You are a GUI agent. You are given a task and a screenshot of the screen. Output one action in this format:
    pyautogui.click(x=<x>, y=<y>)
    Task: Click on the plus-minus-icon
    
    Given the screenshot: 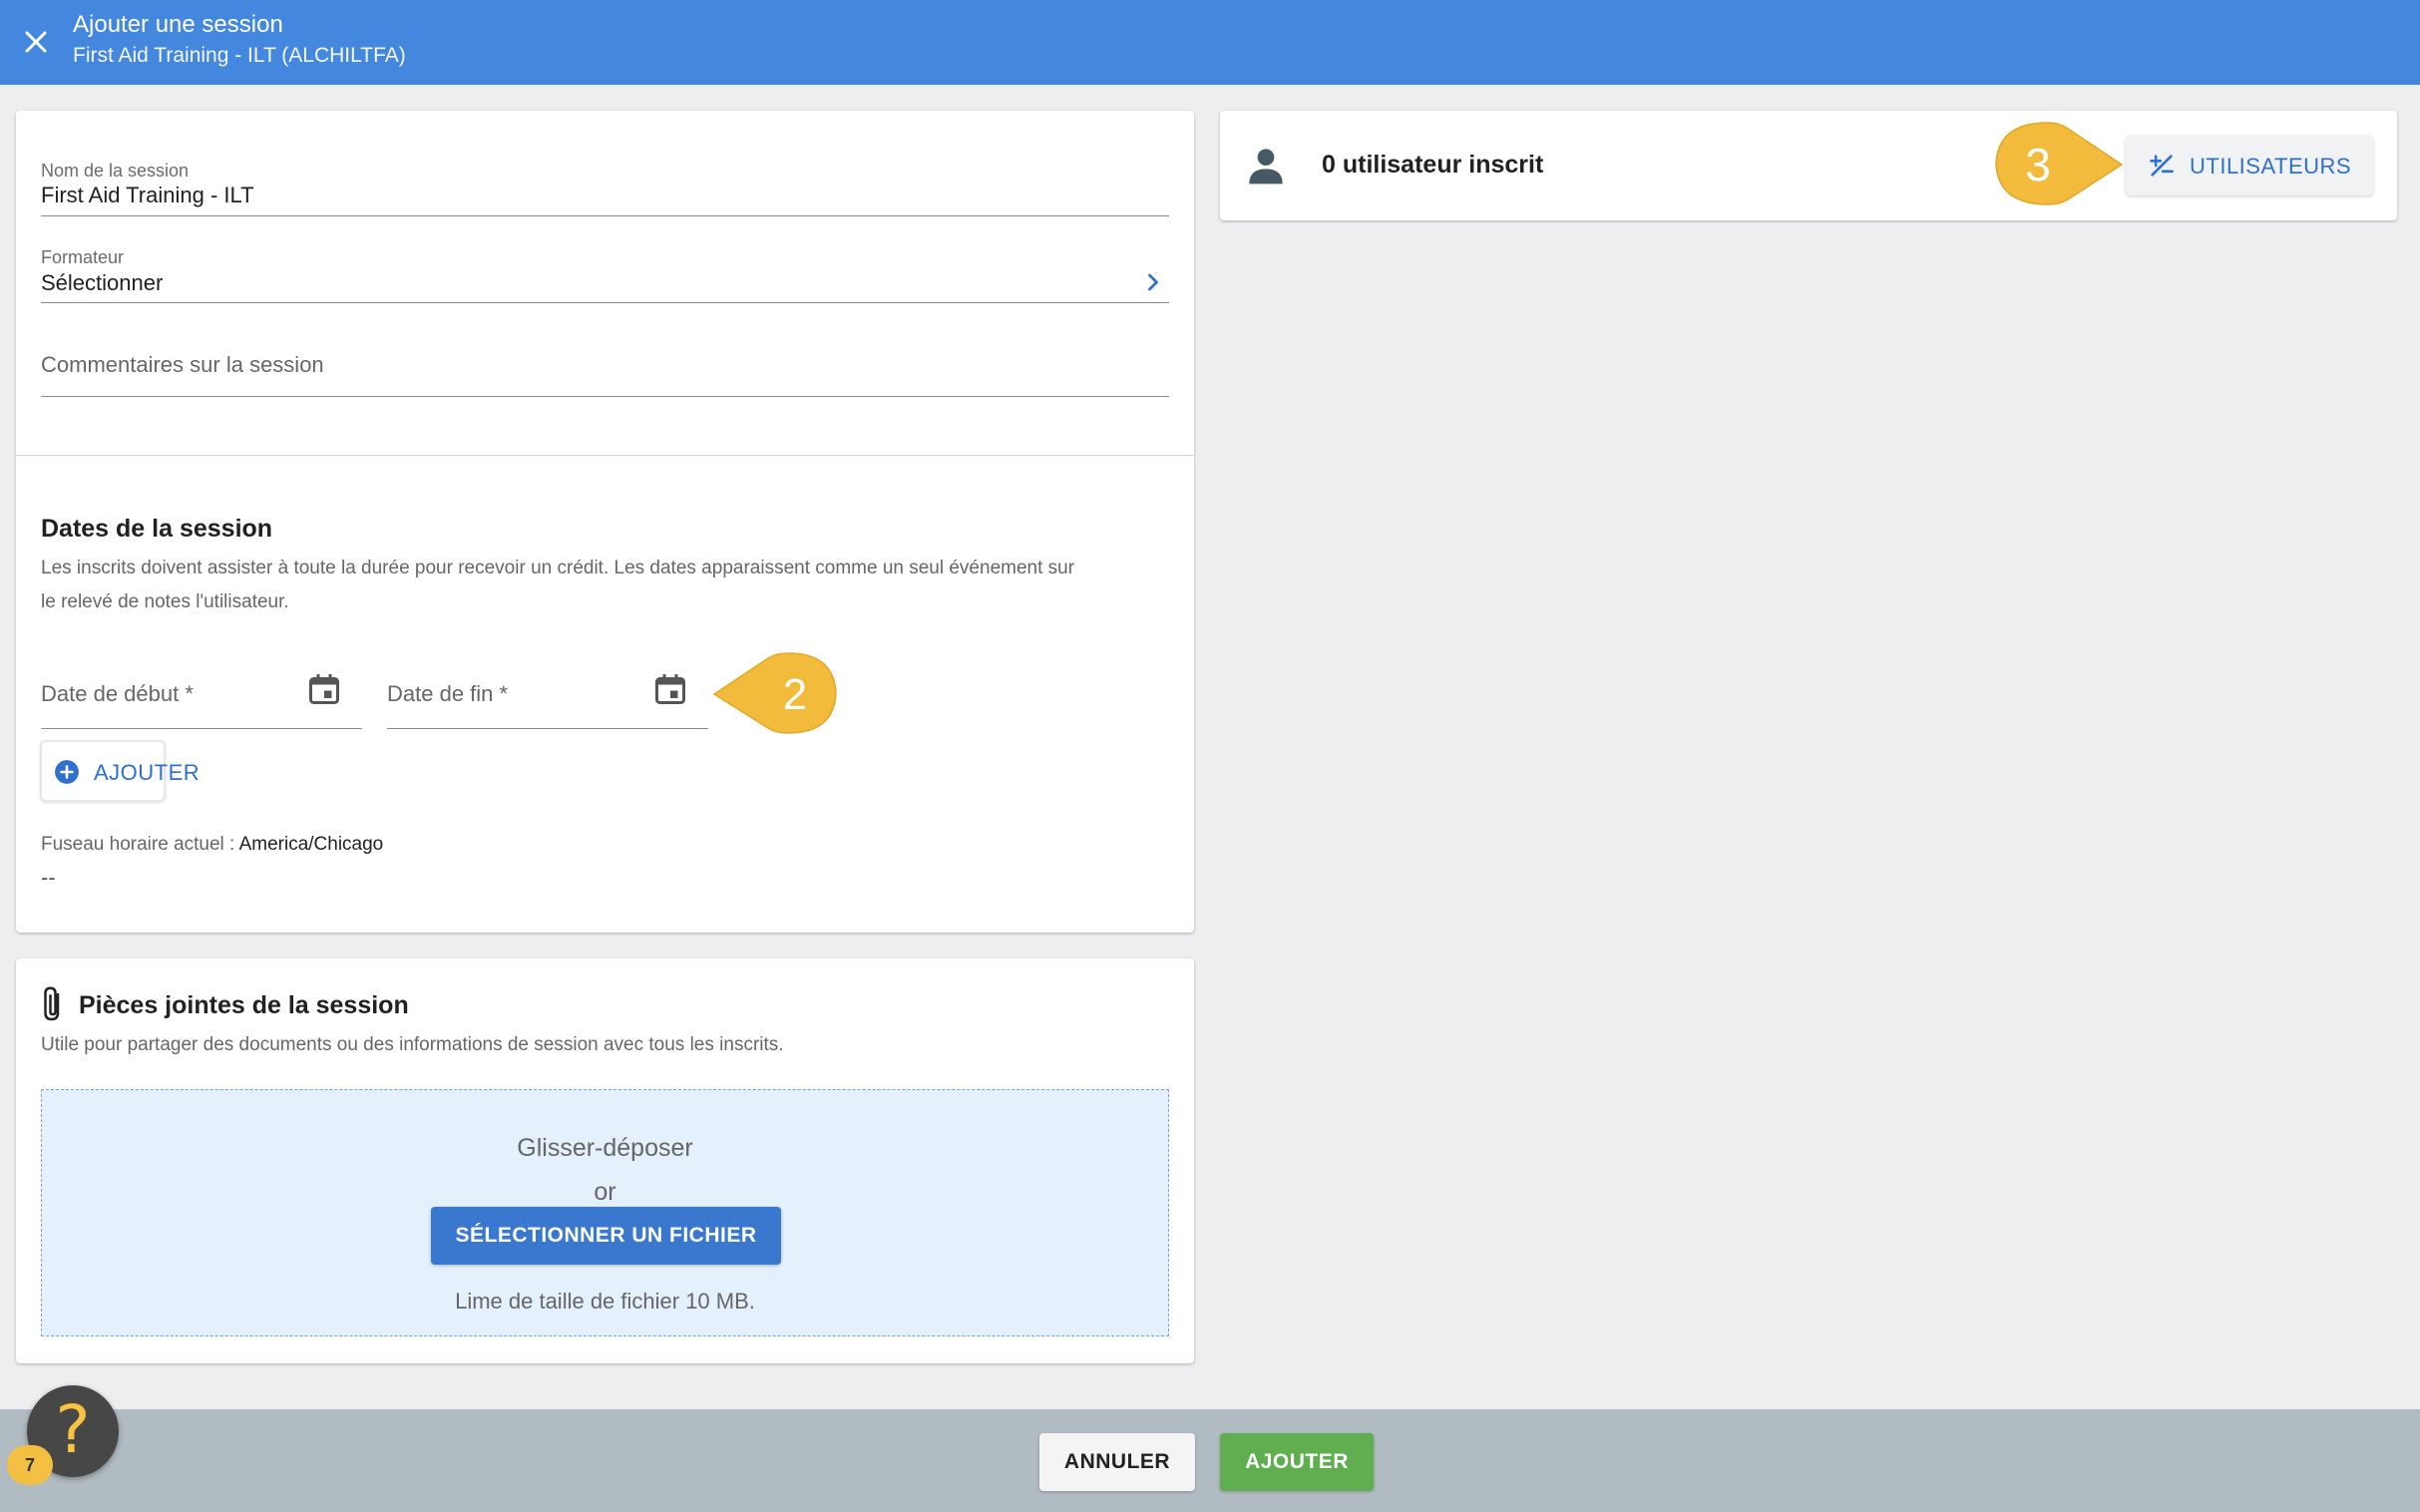 What is the action you would take?
    pyautogui.click(x=2162, y=166)
    